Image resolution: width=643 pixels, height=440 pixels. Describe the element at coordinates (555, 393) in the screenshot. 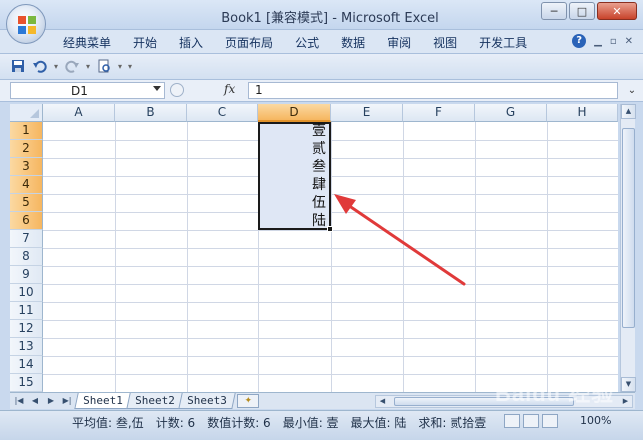

I see `watermark: Baidu 经验` at that location.